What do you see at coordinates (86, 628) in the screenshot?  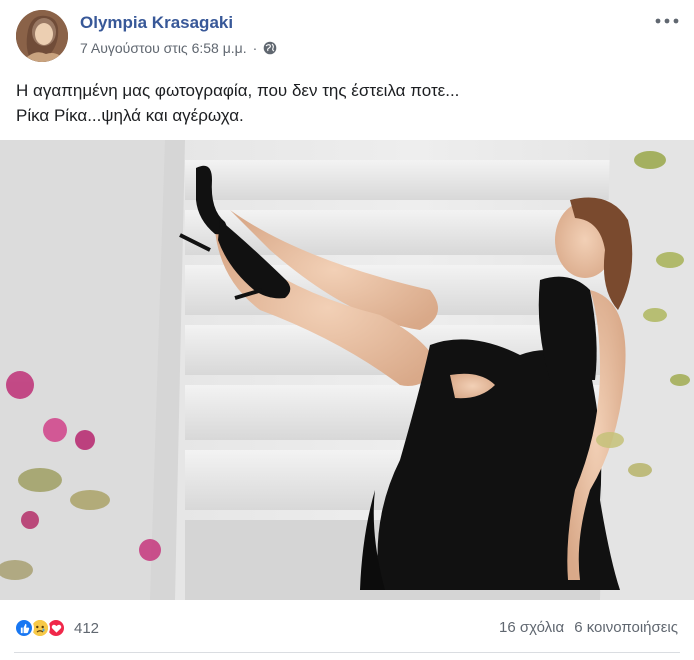 I see `reaction-count: 412` at bounding box center [86, 628].